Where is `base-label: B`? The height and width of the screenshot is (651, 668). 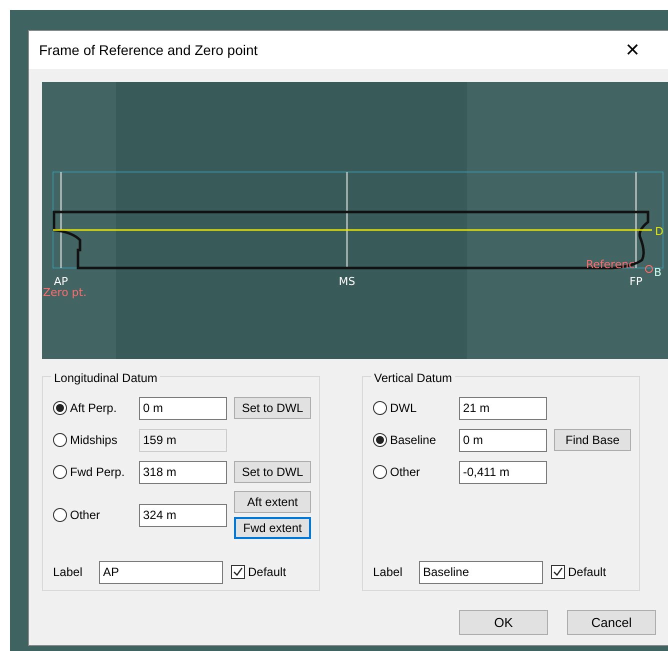 base-label: B is located at coordinates (658, 272).